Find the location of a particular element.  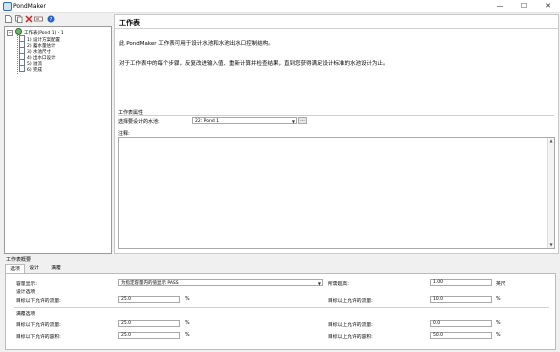

full-below-volume-label: 目标以下允许的容积: is located at coordinates (38, 337).